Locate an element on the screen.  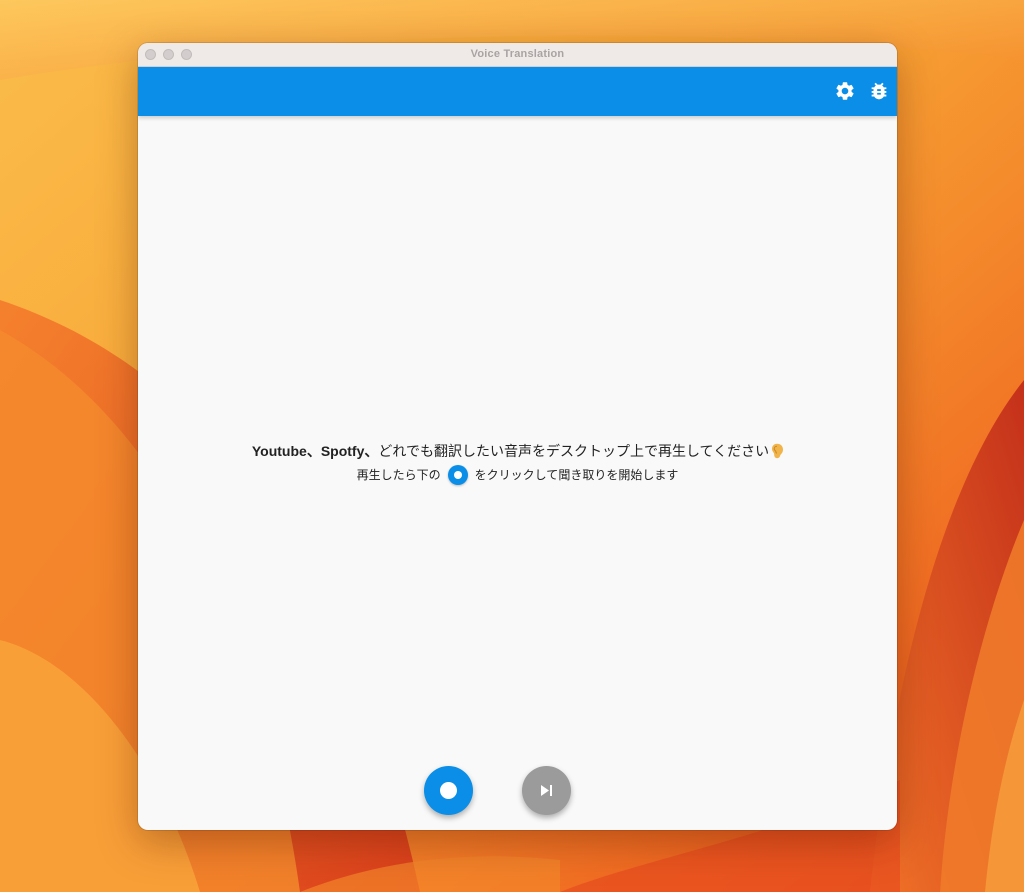
skip-next-icon is located at coordinates (546, 790).